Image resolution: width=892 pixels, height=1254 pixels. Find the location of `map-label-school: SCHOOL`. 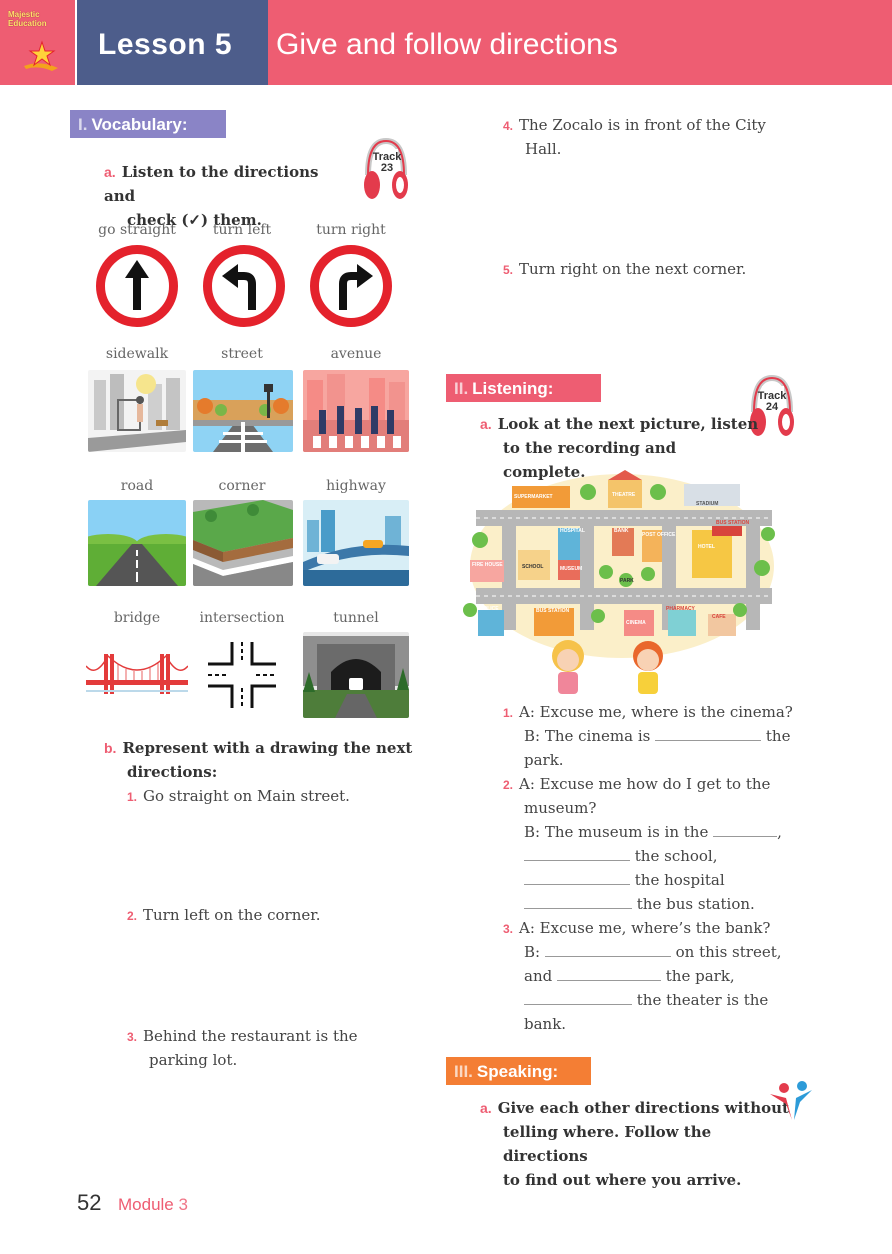

map-label-school: SCHOOL is located at coordinates (532, 567).